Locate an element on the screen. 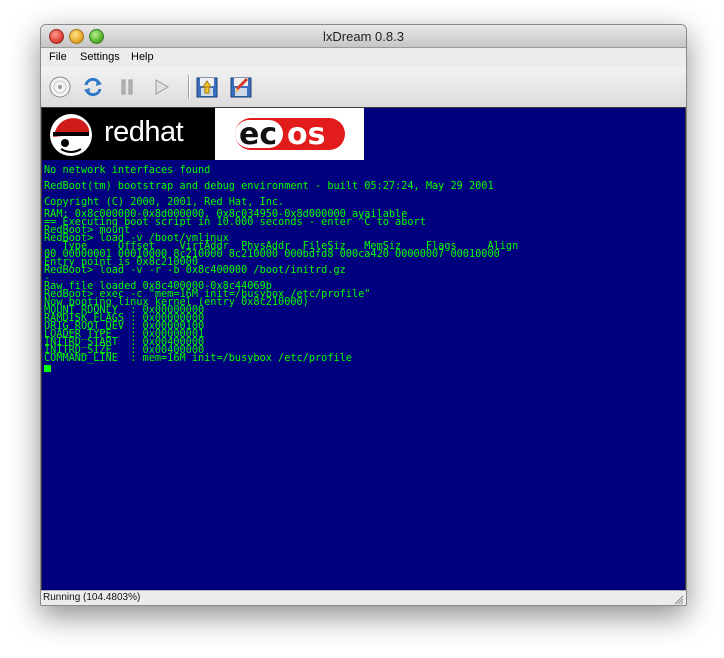 Image resolution: width=724 pixels, height=658 pixels. menu-settings: Settings is located at coordinates (100, 57).